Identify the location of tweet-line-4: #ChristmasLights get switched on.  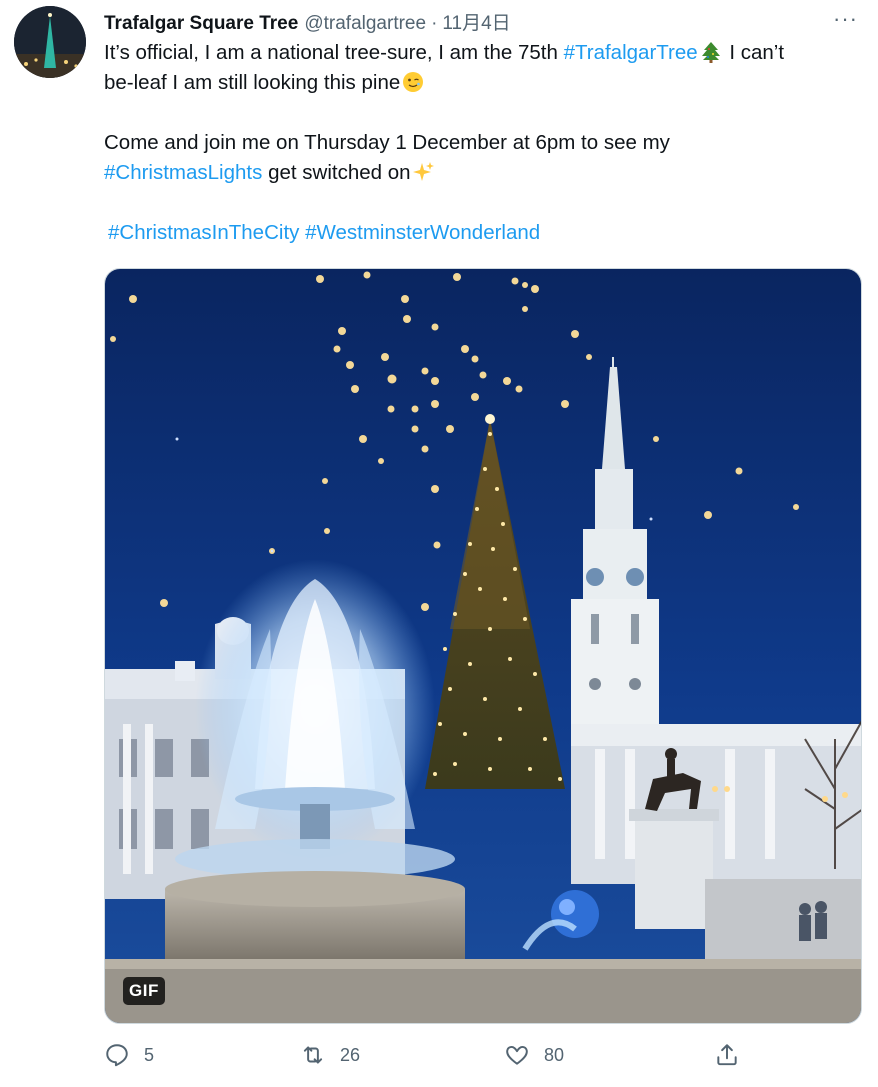
(484, 173).